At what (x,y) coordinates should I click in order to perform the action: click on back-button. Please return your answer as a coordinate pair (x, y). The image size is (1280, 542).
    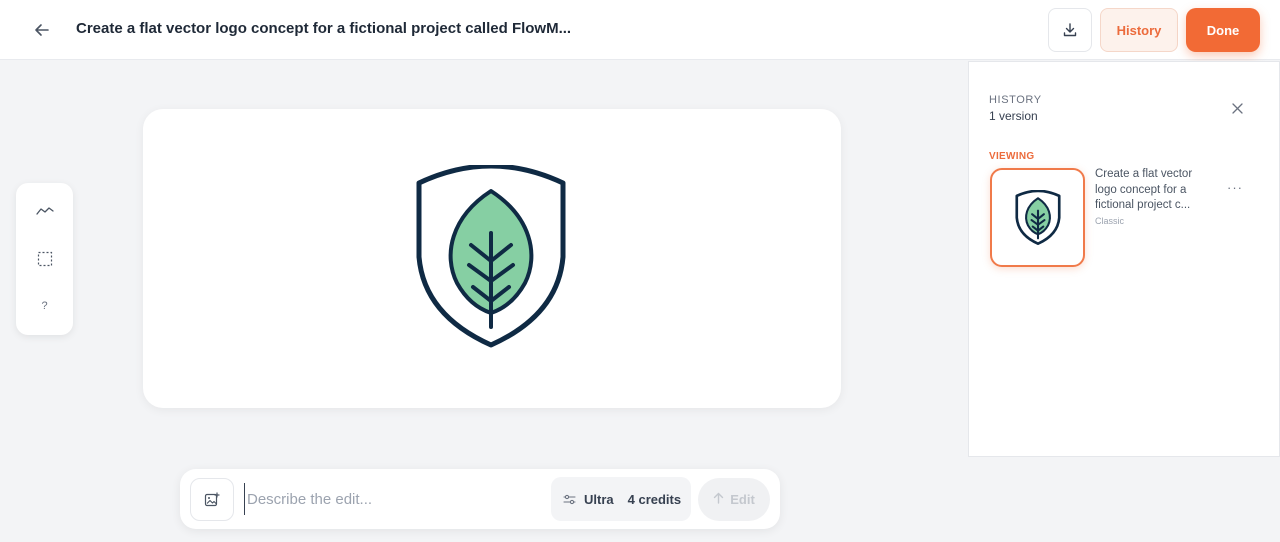
    Looking at the image, I should click on (42, 30).